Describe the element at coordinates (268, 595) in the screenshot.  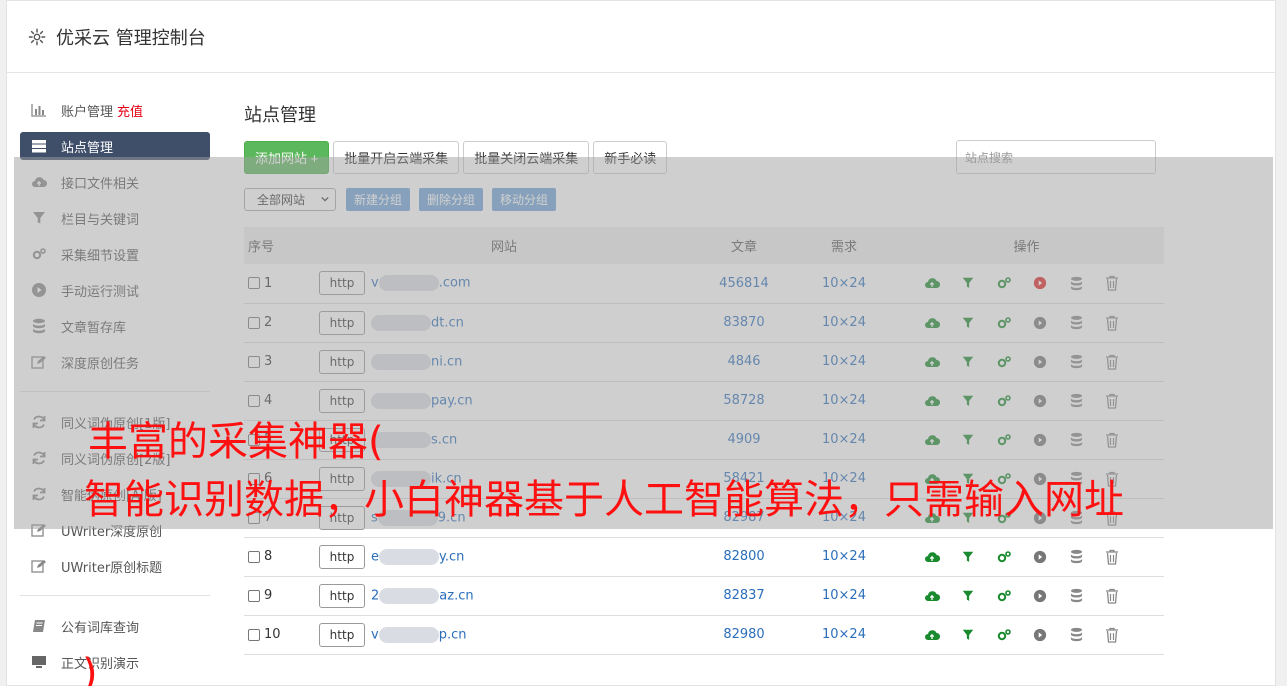
I see `row-number: 9` at that location.